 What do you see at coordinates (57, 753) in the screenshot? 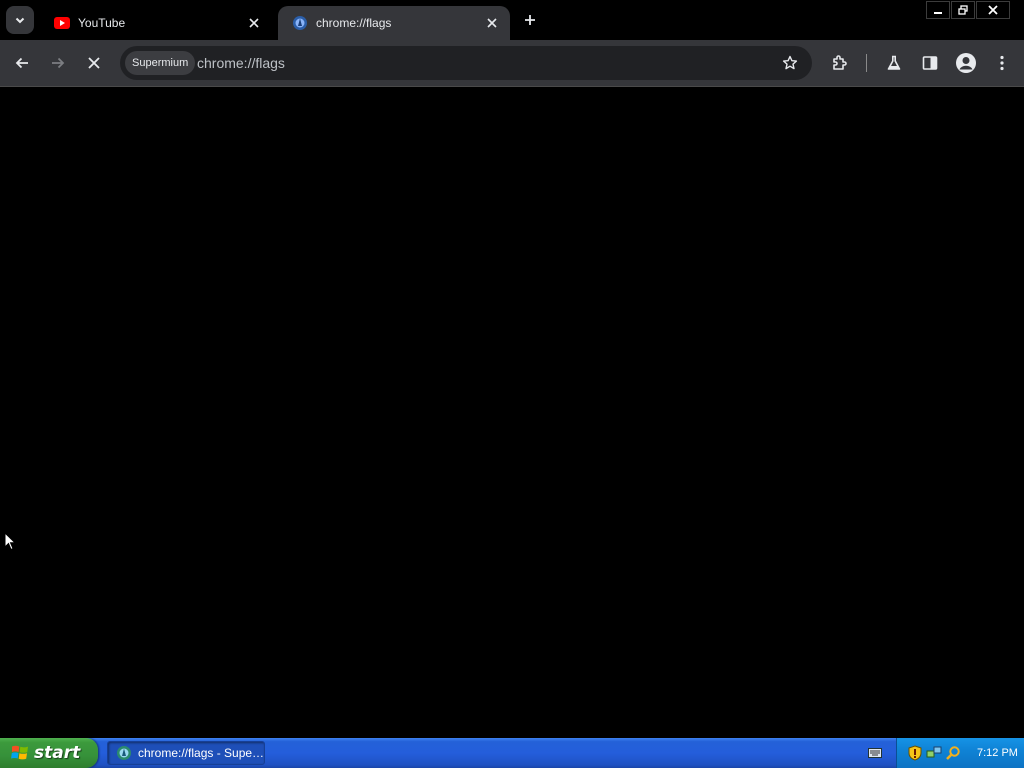
I see `start-label: start` at bounding box center [57, 753].